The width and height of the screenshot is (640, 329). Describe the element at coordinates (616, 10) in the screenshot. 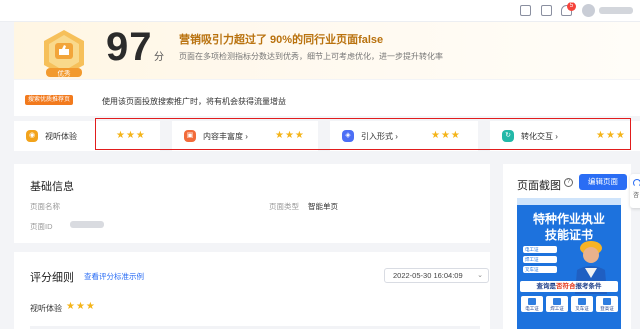

I see `username-redacted` at that location.